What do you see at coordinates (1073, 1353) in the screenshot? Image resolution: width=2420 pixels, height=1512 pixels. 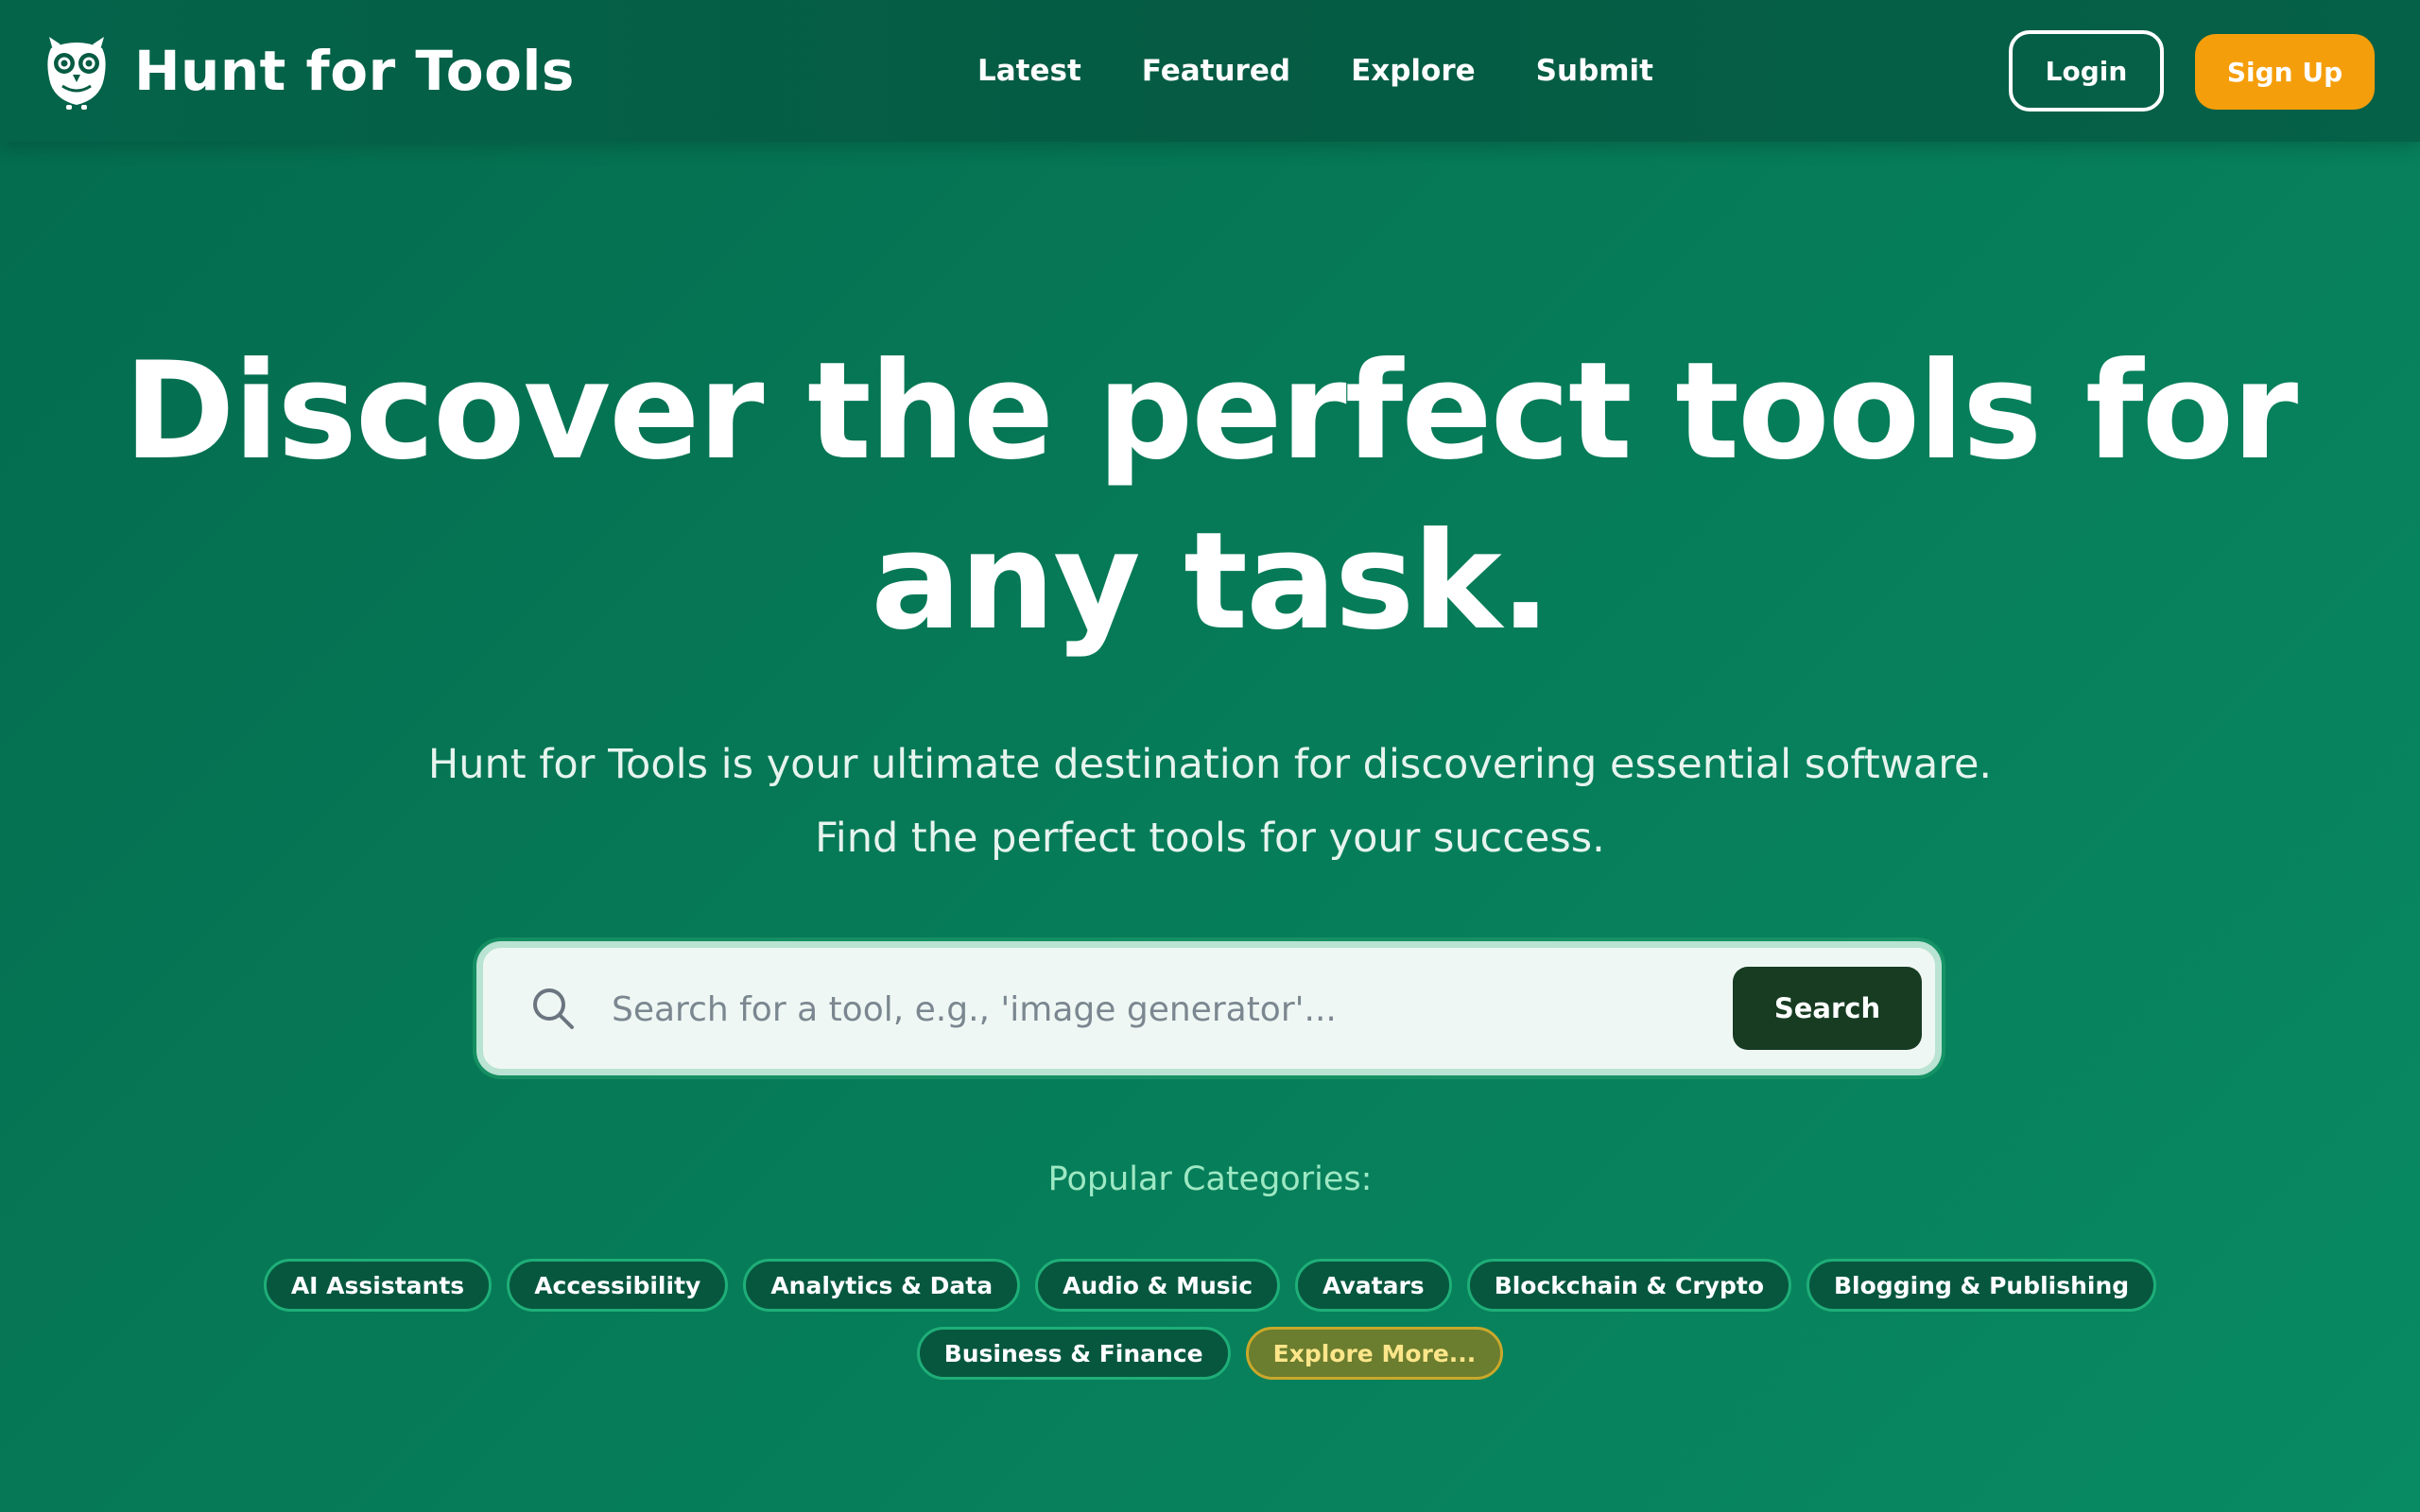 I see `category-chip-business-finance: Business & Finance` at bounding box center [1073, 1353].